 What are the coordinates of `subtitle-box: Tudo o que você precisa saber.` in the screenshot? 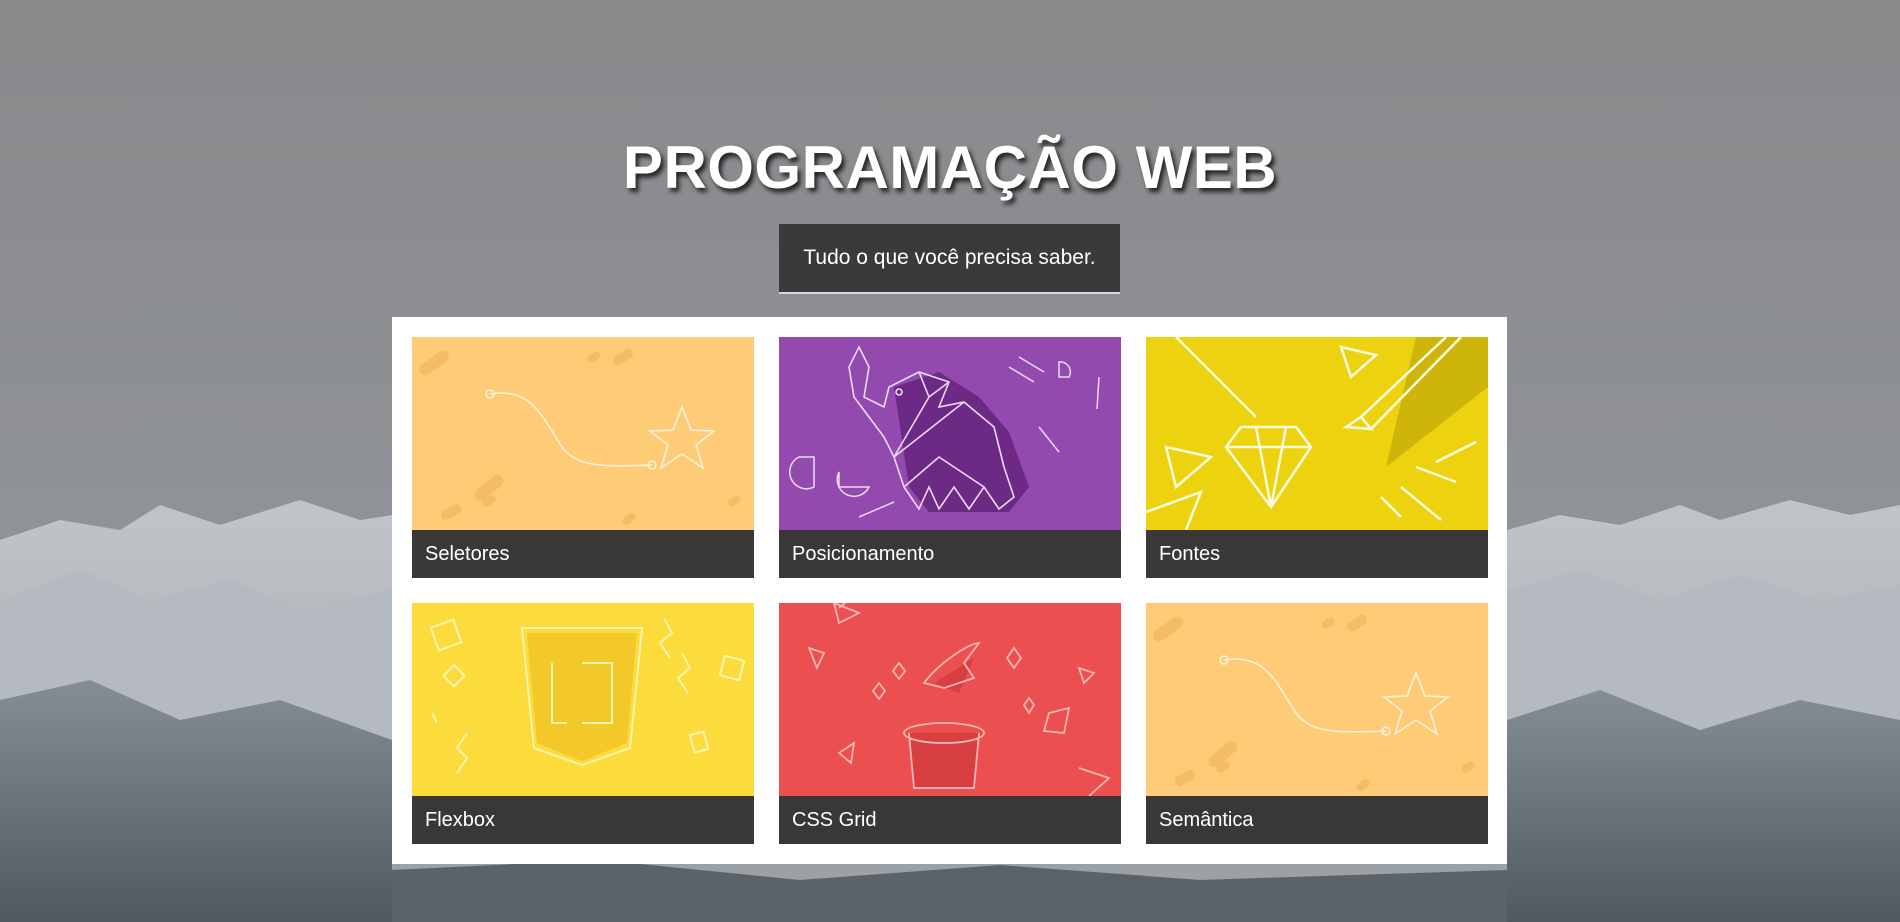 It's located at (949, 259).